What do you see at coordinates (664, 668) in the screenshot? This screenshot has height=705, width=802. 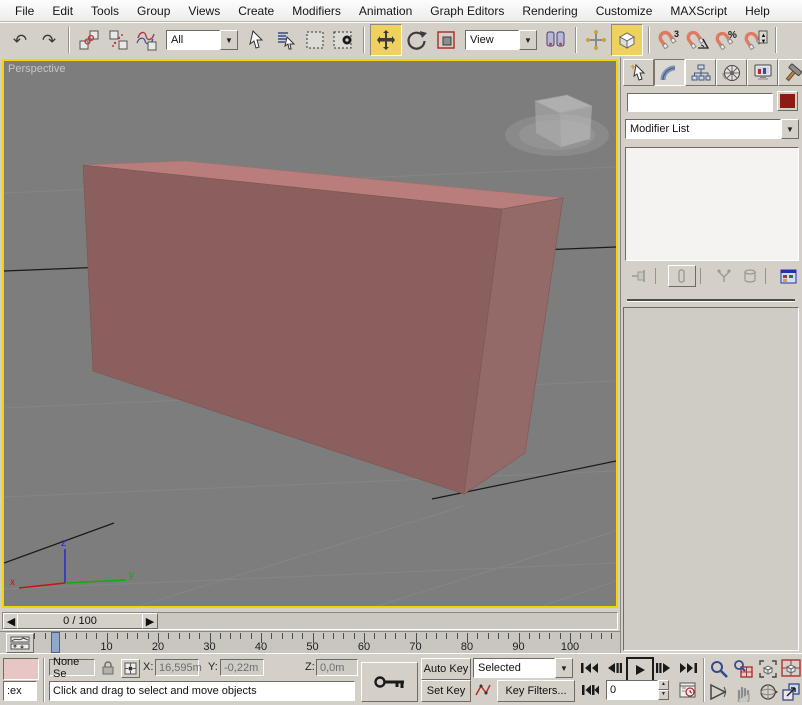 I see `next-frame-button` at bounding box center [664, 668].